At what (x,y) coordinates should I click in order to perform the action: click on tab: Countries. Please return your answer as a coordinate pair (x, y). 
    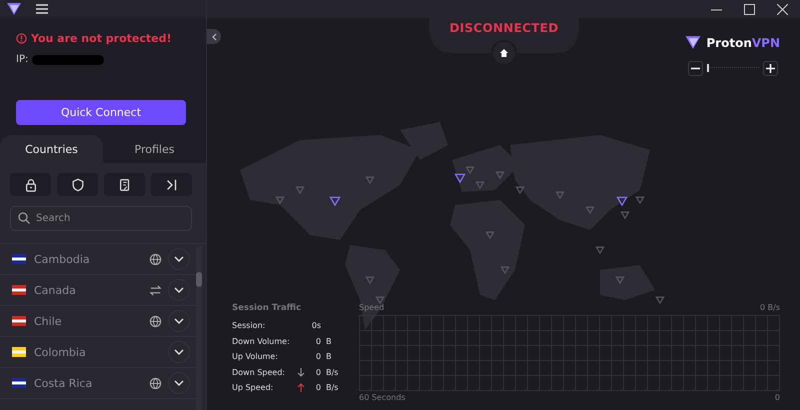
    Looking at the image, I should click on (51, 149).